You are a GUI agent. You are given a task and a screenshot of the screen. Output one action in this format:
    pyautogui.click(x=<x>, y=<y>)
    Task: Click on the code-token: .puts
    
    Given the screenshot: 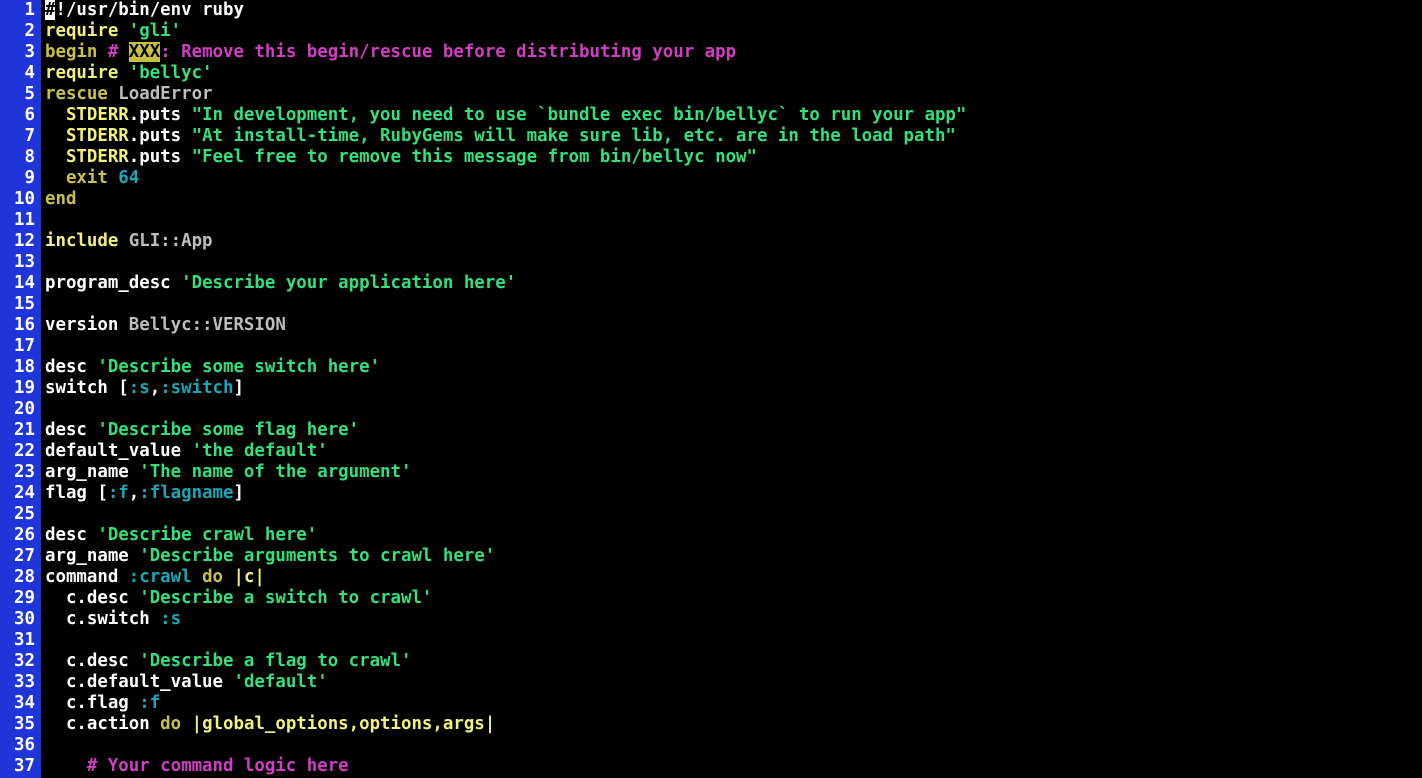 What is the action you would take?
    pyautogui.click(x=160, y=157)
    